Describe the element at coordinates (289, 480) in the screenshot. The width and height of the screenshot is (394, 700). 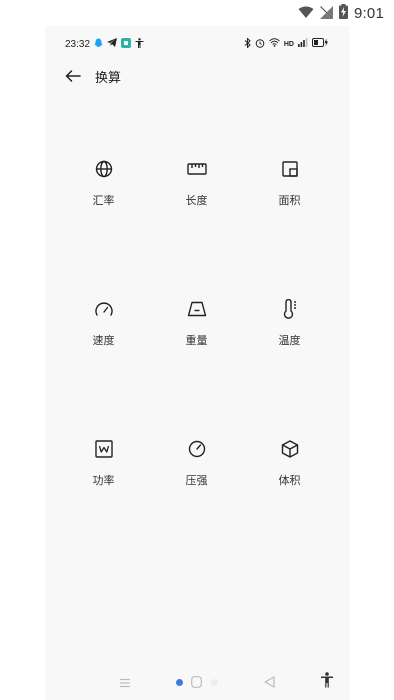
I see `converter-label: 体积` at that location.